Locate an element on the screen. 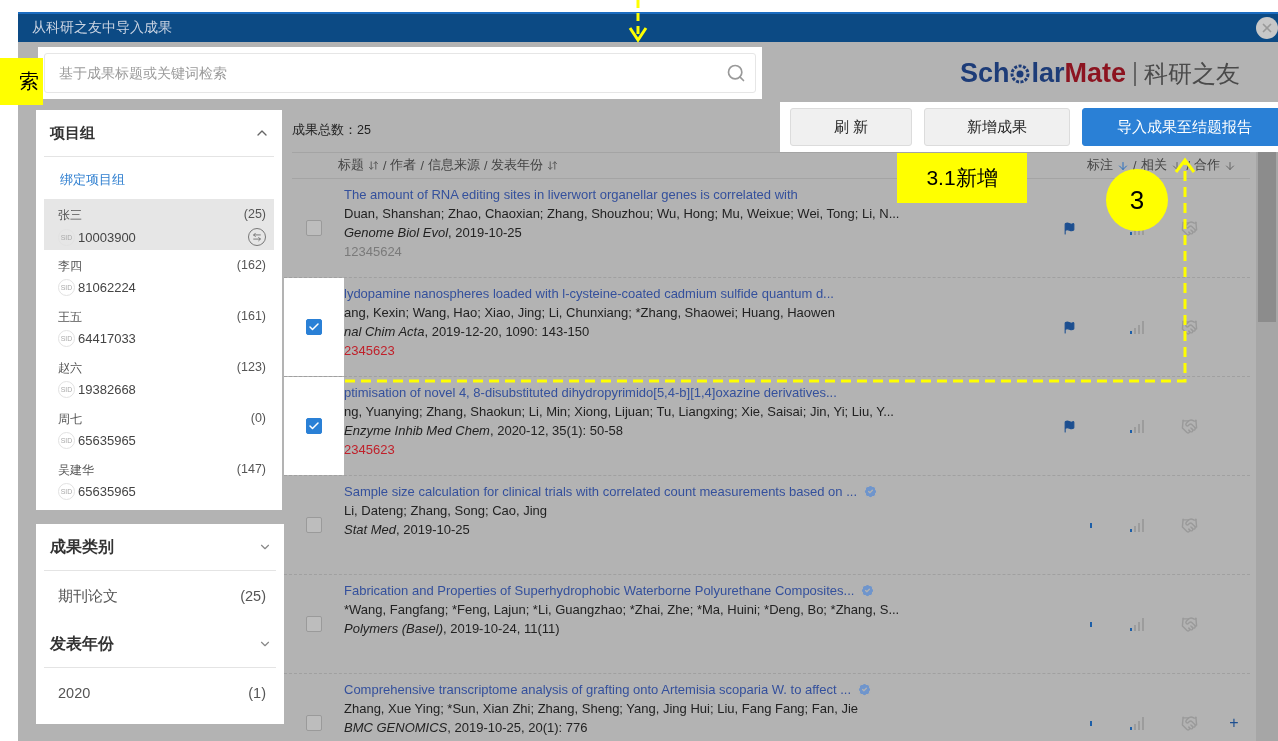 Image resolution: width=1278 pixels, height=741 pixels. column-header: 信息来源 is located at coordinates (453, 165).